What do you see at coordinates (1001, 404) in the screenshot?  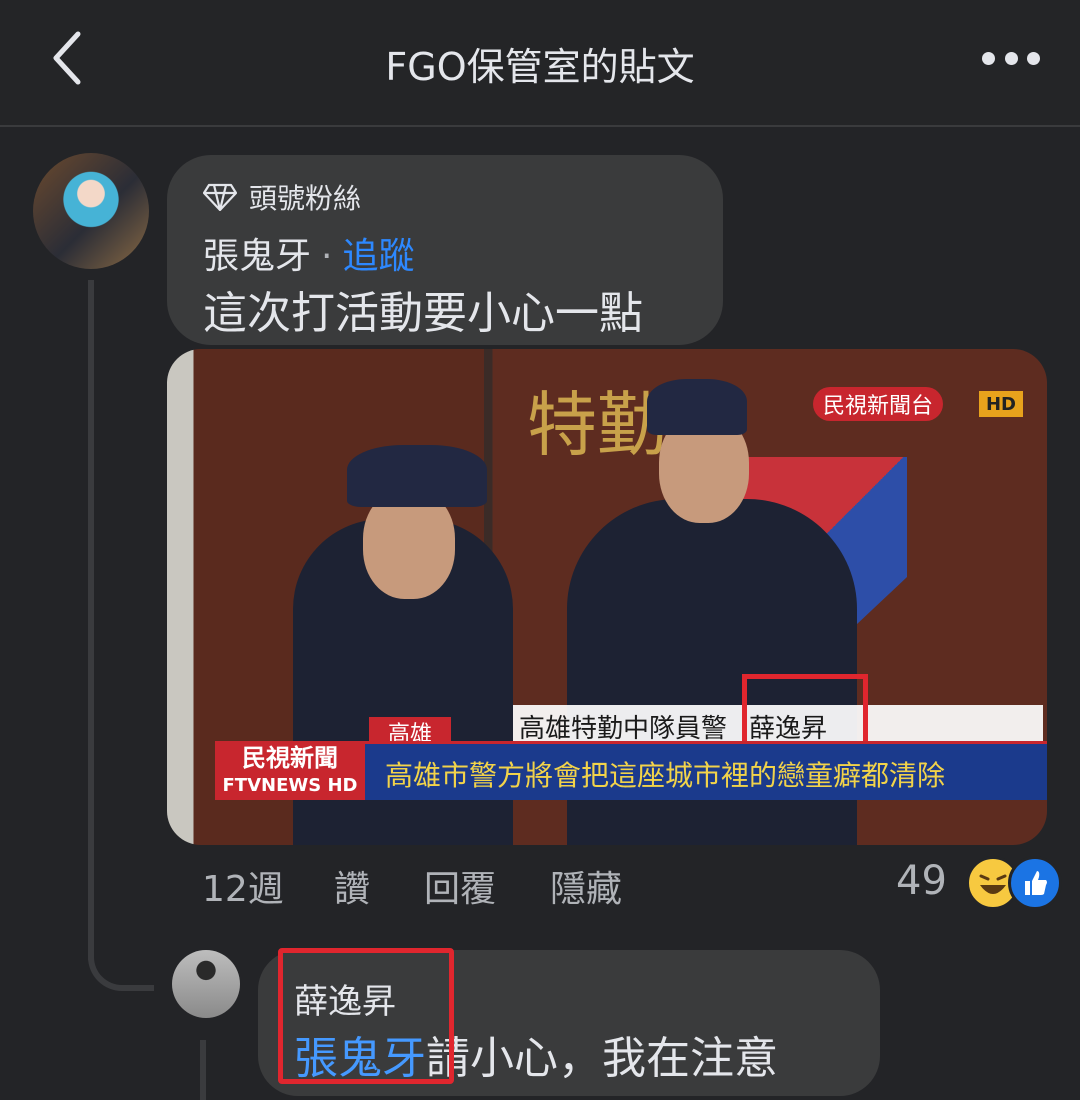 I see `hd-tag: HD` at bounding box center [1001, 404].